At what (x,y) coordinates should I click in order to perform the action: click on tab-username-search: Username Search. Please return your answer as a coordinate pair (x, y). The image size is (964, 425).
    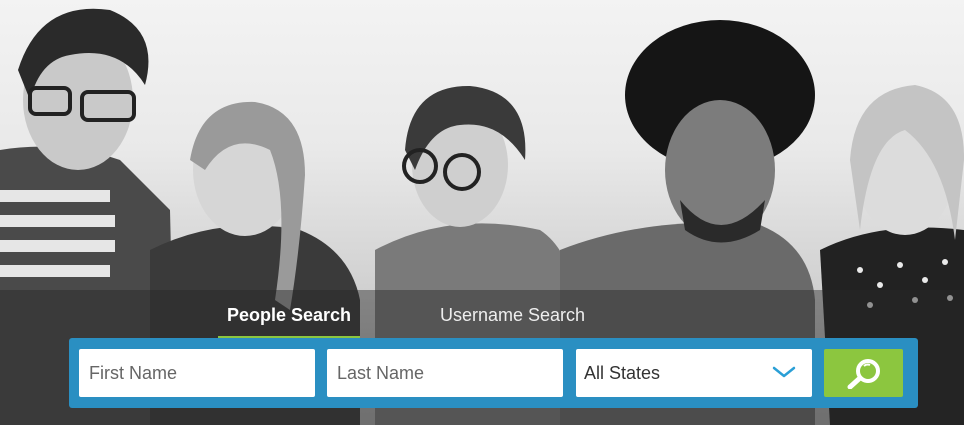
    Looking at the image, I should click on (512, 318).